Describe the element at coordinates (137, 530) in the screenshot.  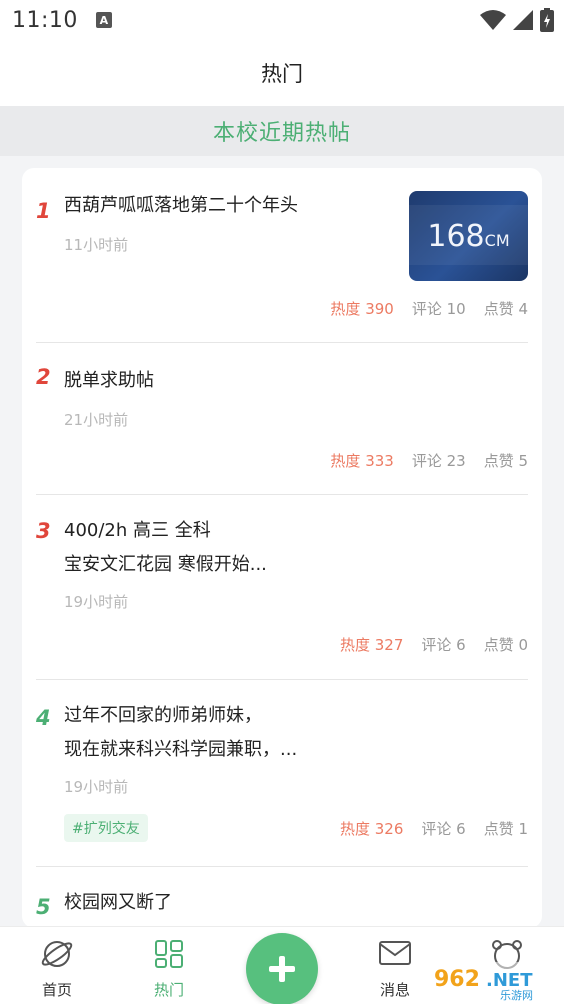
I see `post-title-line1: 400/2h 高三 全科` at that location.